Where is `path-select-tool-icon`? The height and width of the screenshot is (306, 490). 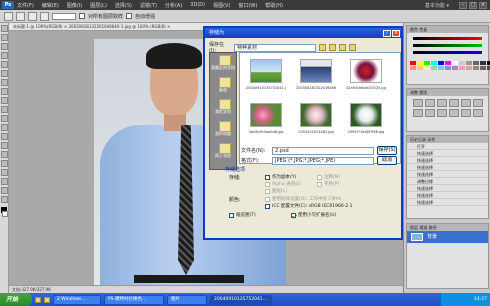
path-select-tool-icon is located at coordinates (4, 172).